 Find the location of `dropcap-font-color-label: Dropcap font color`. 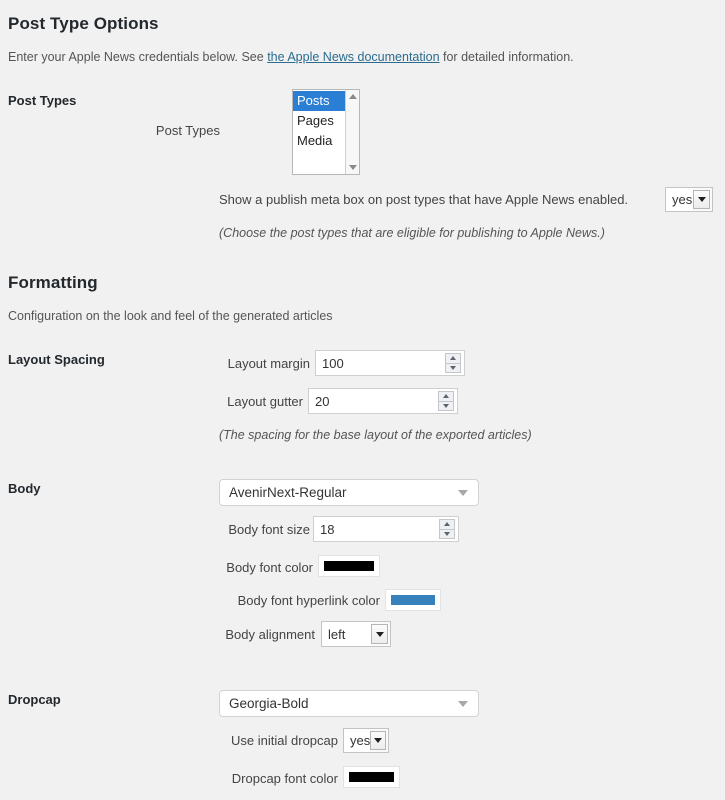

dropcap-font-color-label: Dropcap font color is located at coordinates (284, 778).